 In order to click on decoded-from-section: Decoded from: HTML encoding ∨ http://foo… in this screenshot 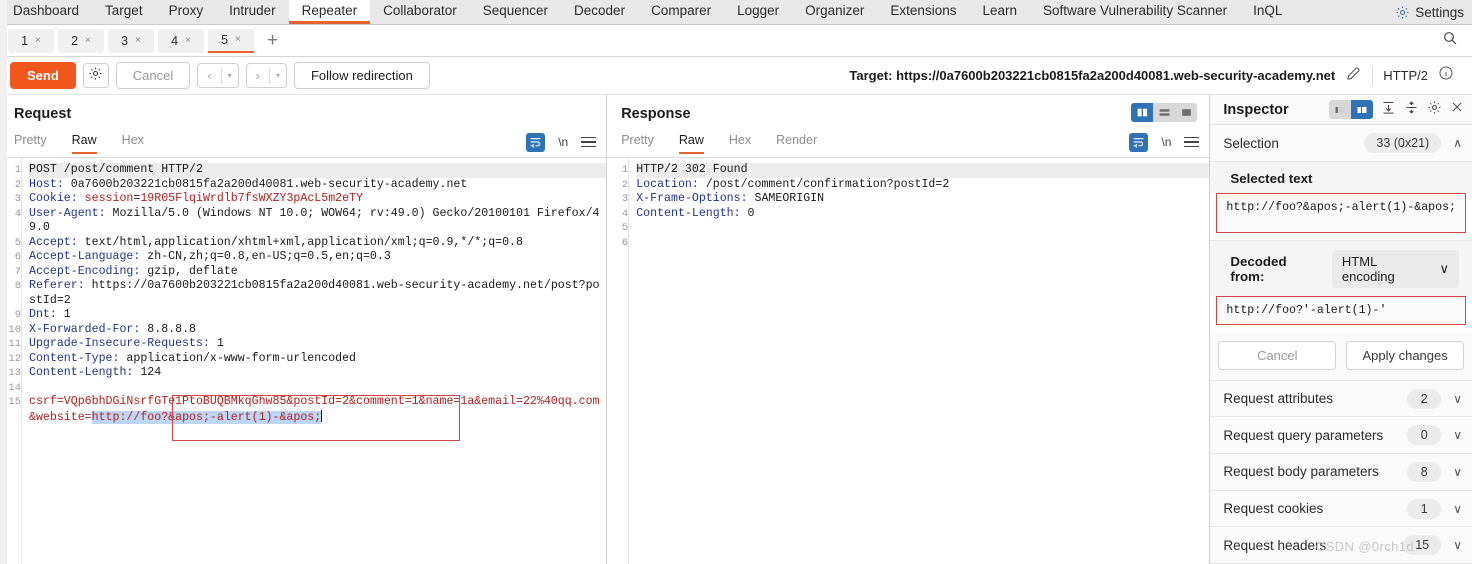, I will do `click(1341, 310)`.